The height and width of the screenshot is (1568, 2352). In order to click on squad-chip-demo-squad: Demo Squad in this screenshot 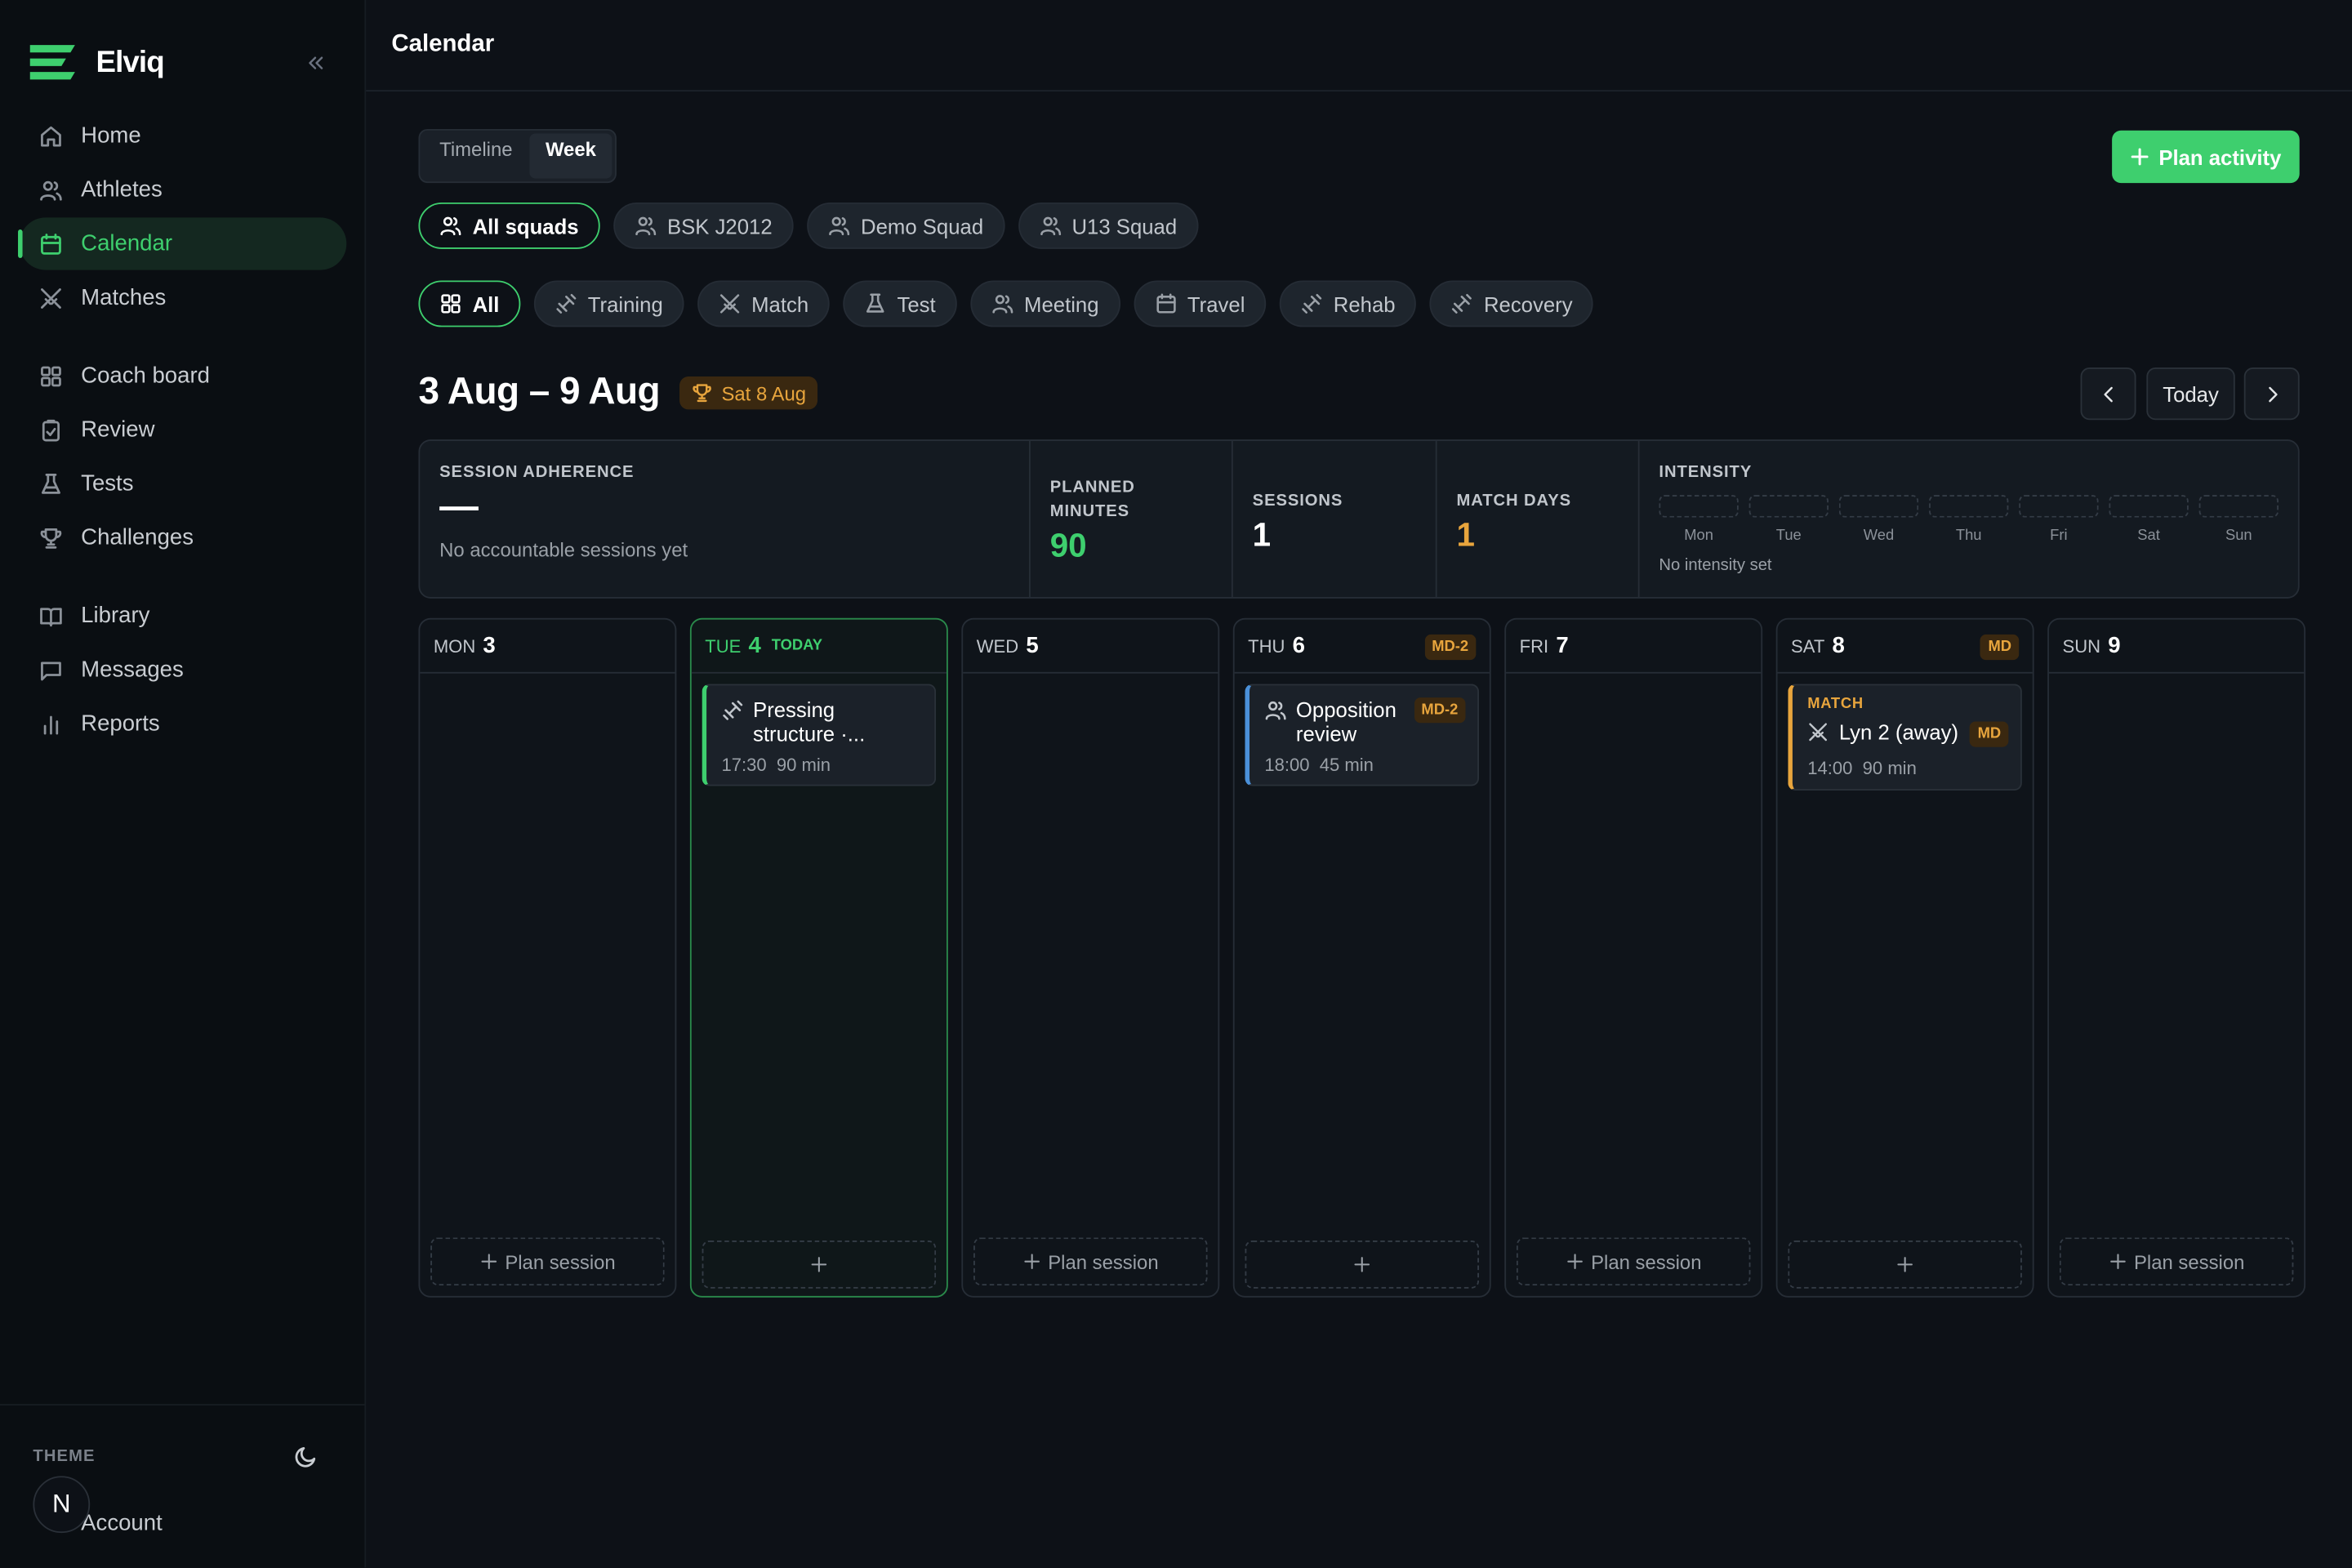, I will do `click(905, 226)`.